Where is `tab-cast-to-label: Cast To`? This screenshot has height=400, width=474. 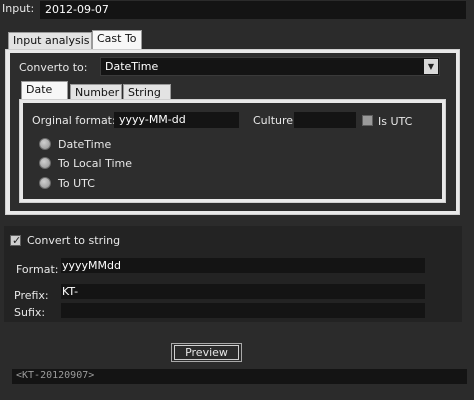 tab-cast-to-label: Cast To is located at coordinates (117, 38).